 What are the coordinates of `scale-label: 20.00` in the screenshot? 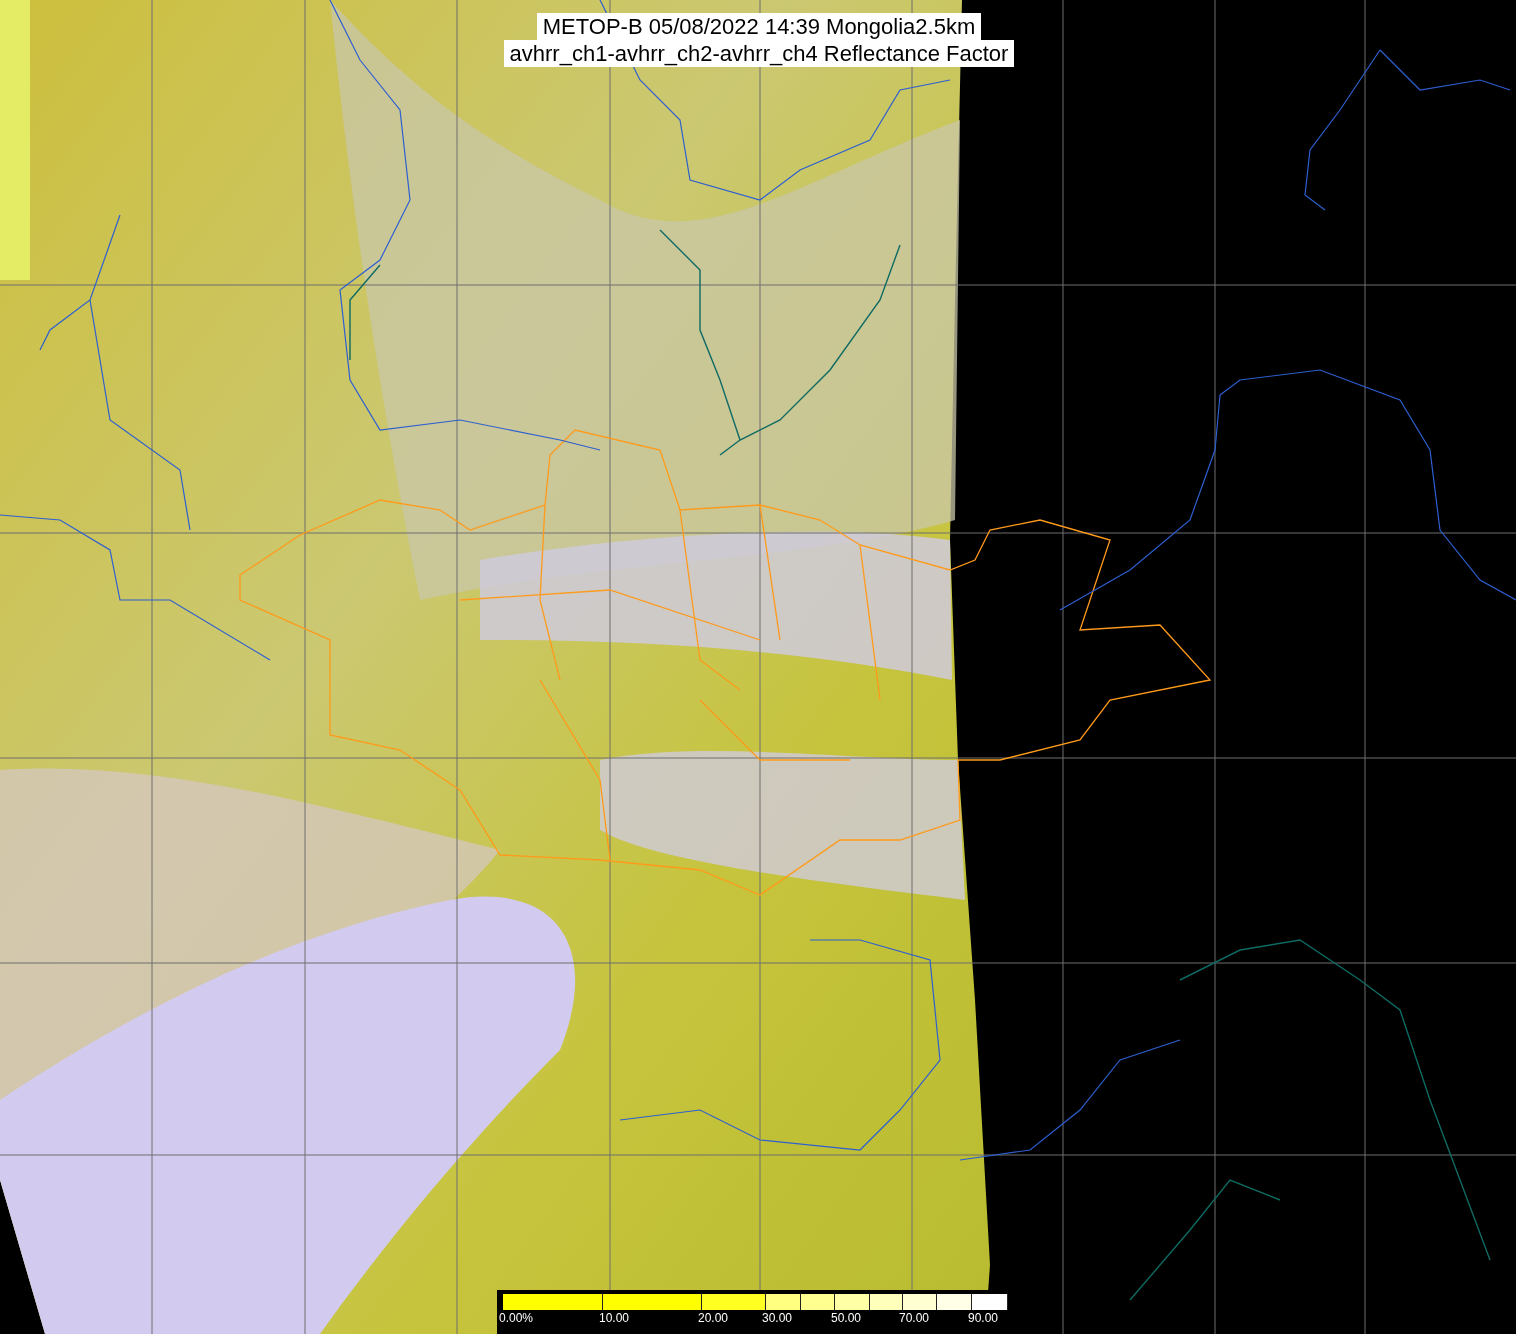 It's located at (713, 1318).